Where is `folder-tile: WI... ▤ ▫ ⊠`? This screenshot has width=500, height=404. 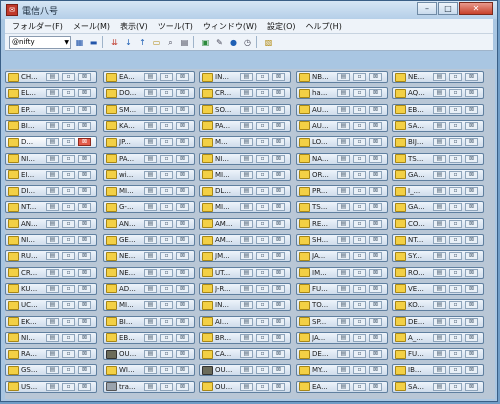 folder-tile: WI... ▤ ▫ ⊠ is located at coordinates (149, 370).